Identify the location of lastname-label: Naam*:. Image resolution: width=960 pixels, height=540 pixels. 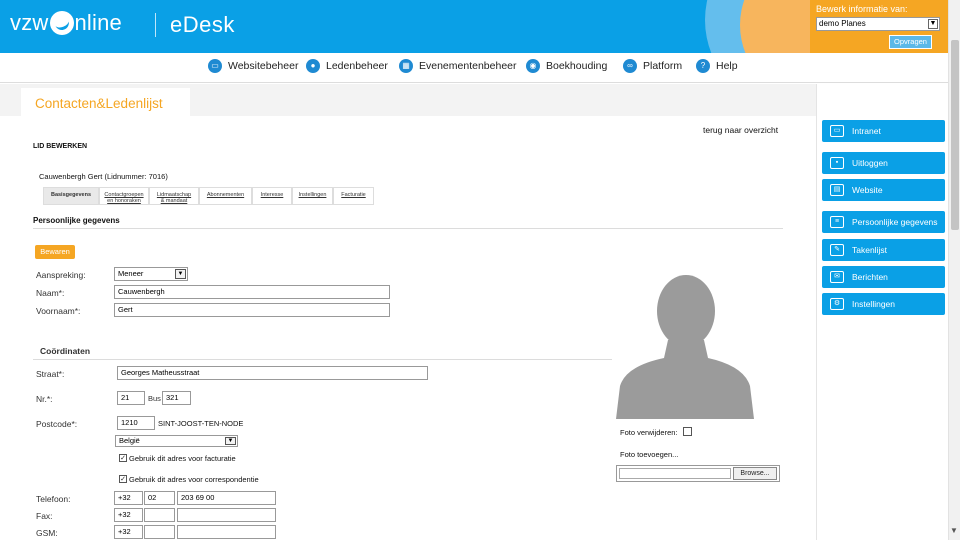
(50, 293).